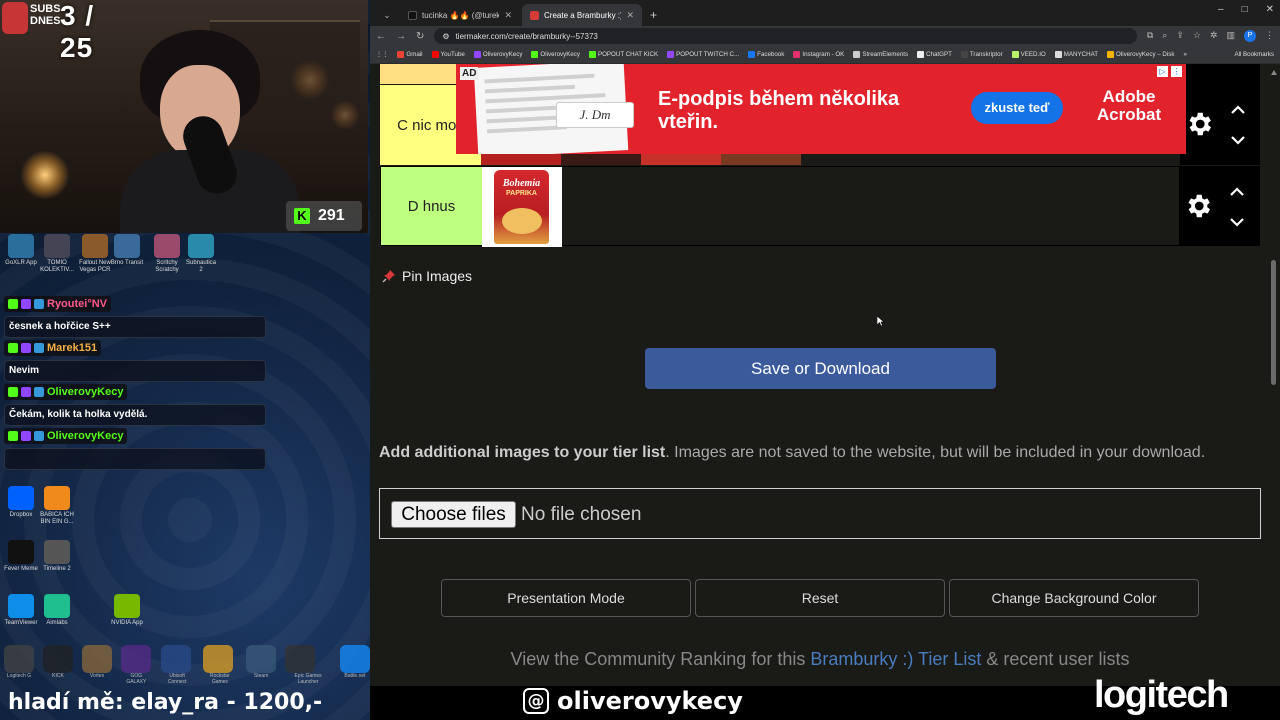 Image resolution: width=1280 pixels, height=720 pixels. What do you see at coordinates (820, 598) in the screenshot?
I see `reset-button: Reset` at bounding box center [820, 598].